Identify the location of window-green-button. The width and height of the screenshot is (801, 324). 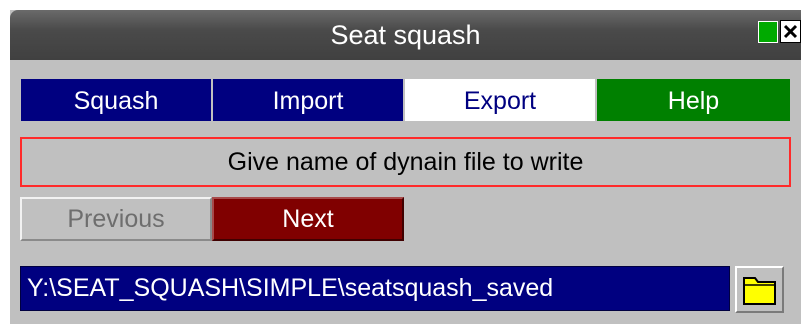
(768, 32).